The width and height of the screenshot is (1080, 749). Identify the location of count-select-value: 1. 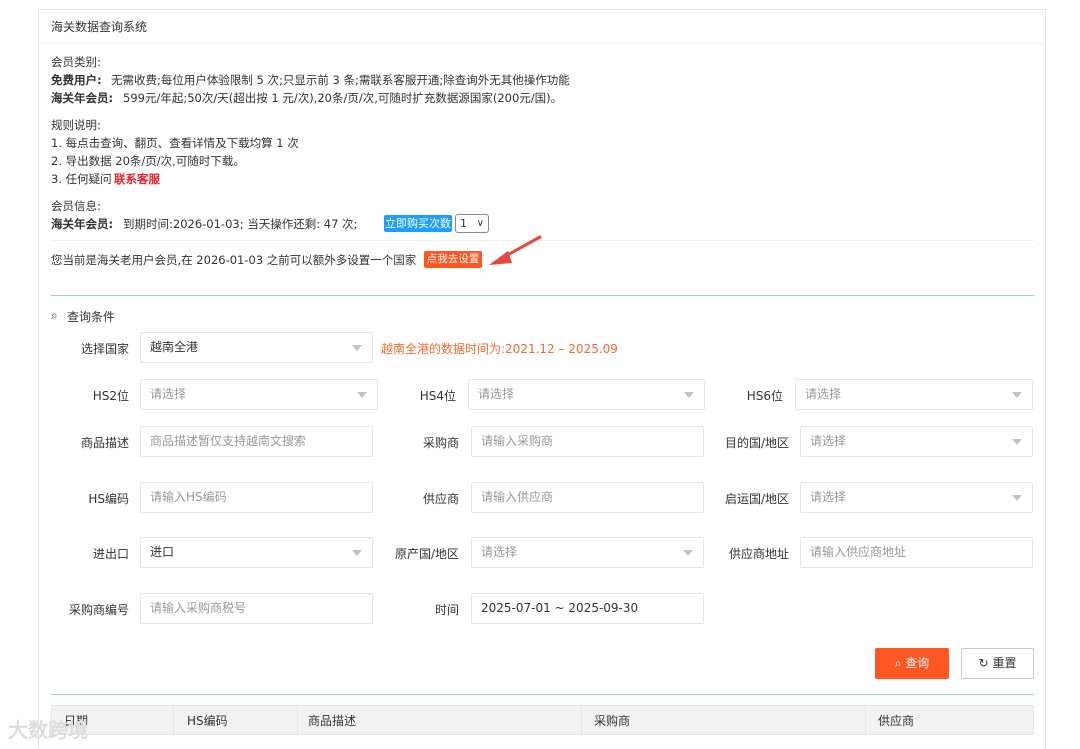
(463, 223).